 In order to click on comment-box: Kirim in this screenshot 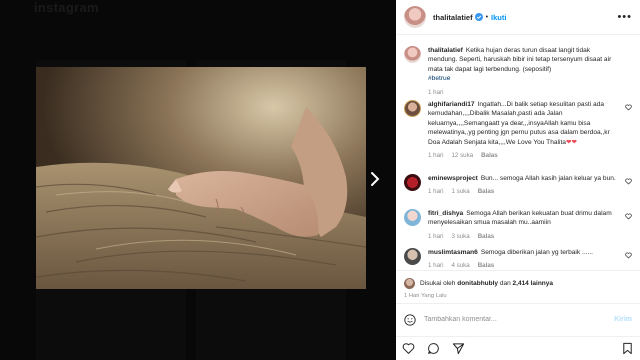, I will do `click(518, 319)`.